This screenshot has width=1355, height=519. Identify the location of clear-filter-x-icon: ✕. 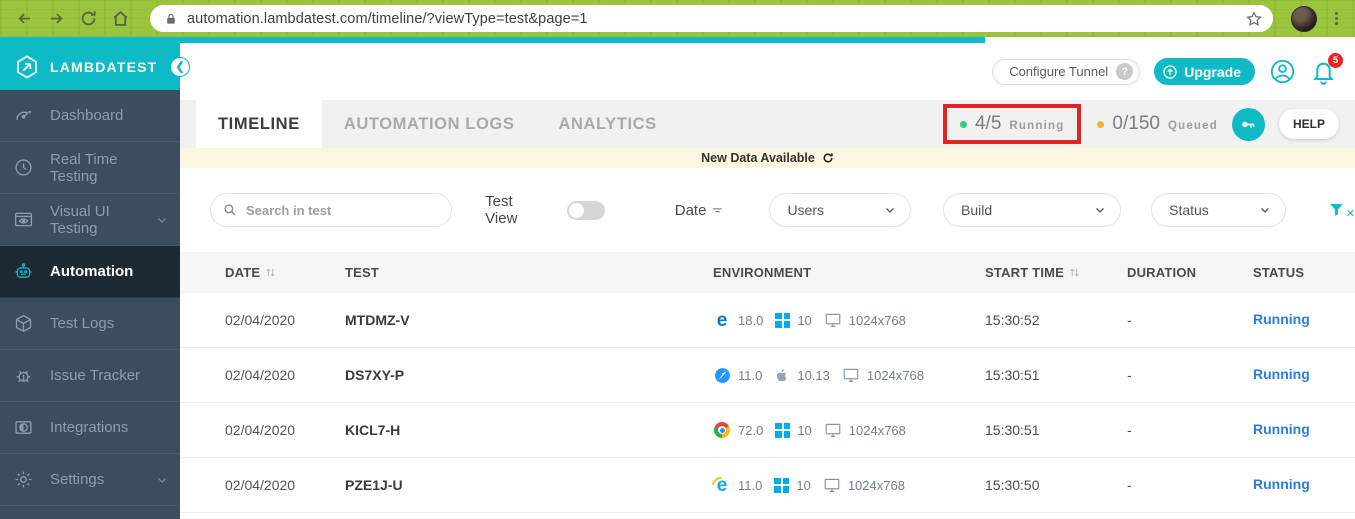
(1350, 213).